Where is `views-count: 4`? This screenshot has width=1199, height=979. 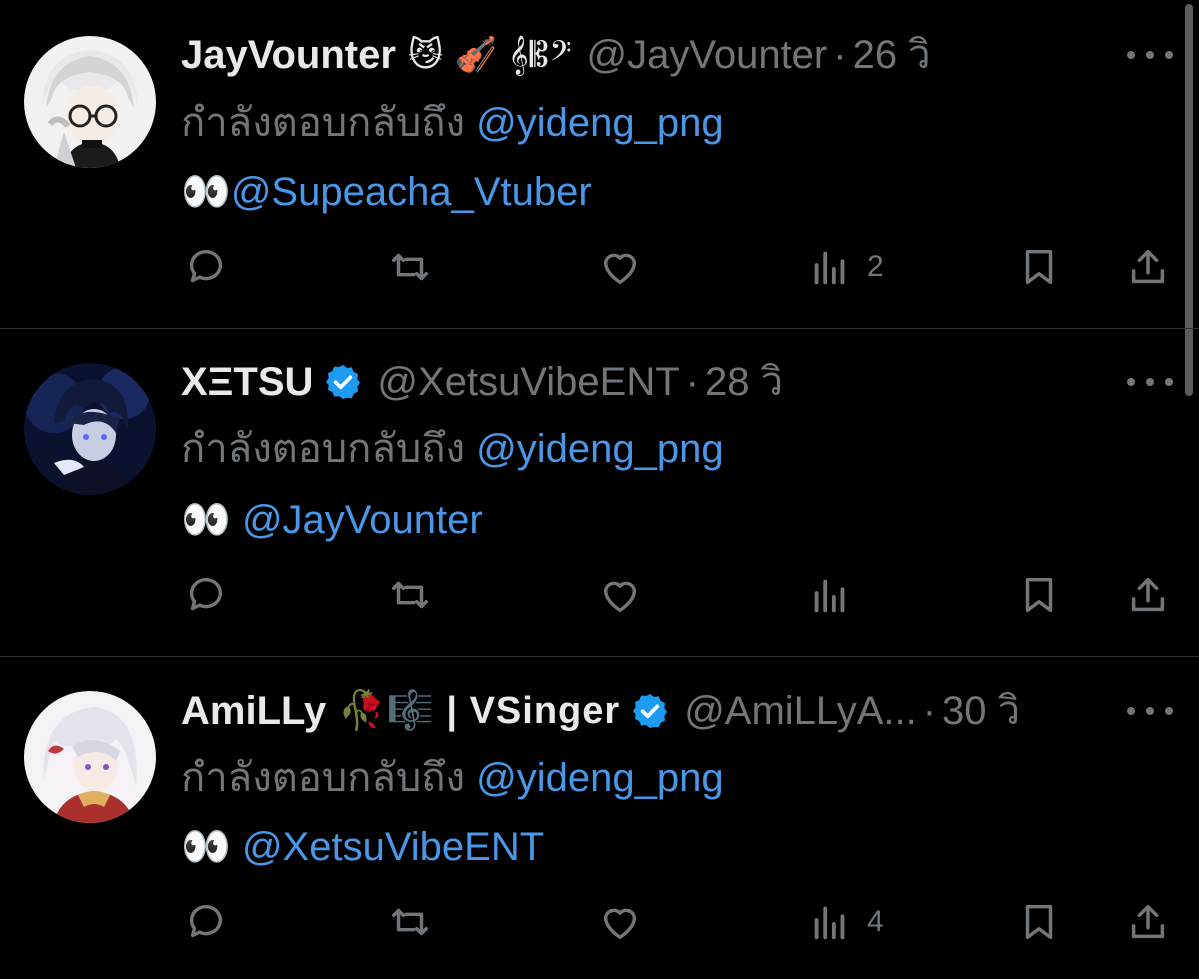
views-count: 4 is located at coordinates (875, 921).